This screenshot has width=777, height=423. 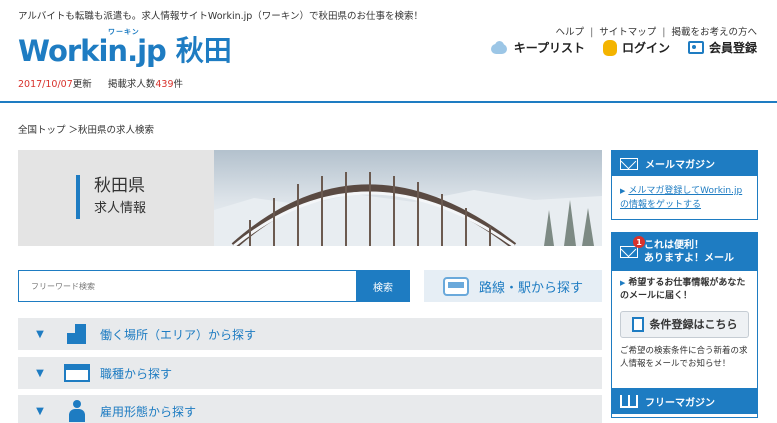 I want to click on update-info: 2017/10/07更新 掲載求人数439件, so click(x=100, y=83).